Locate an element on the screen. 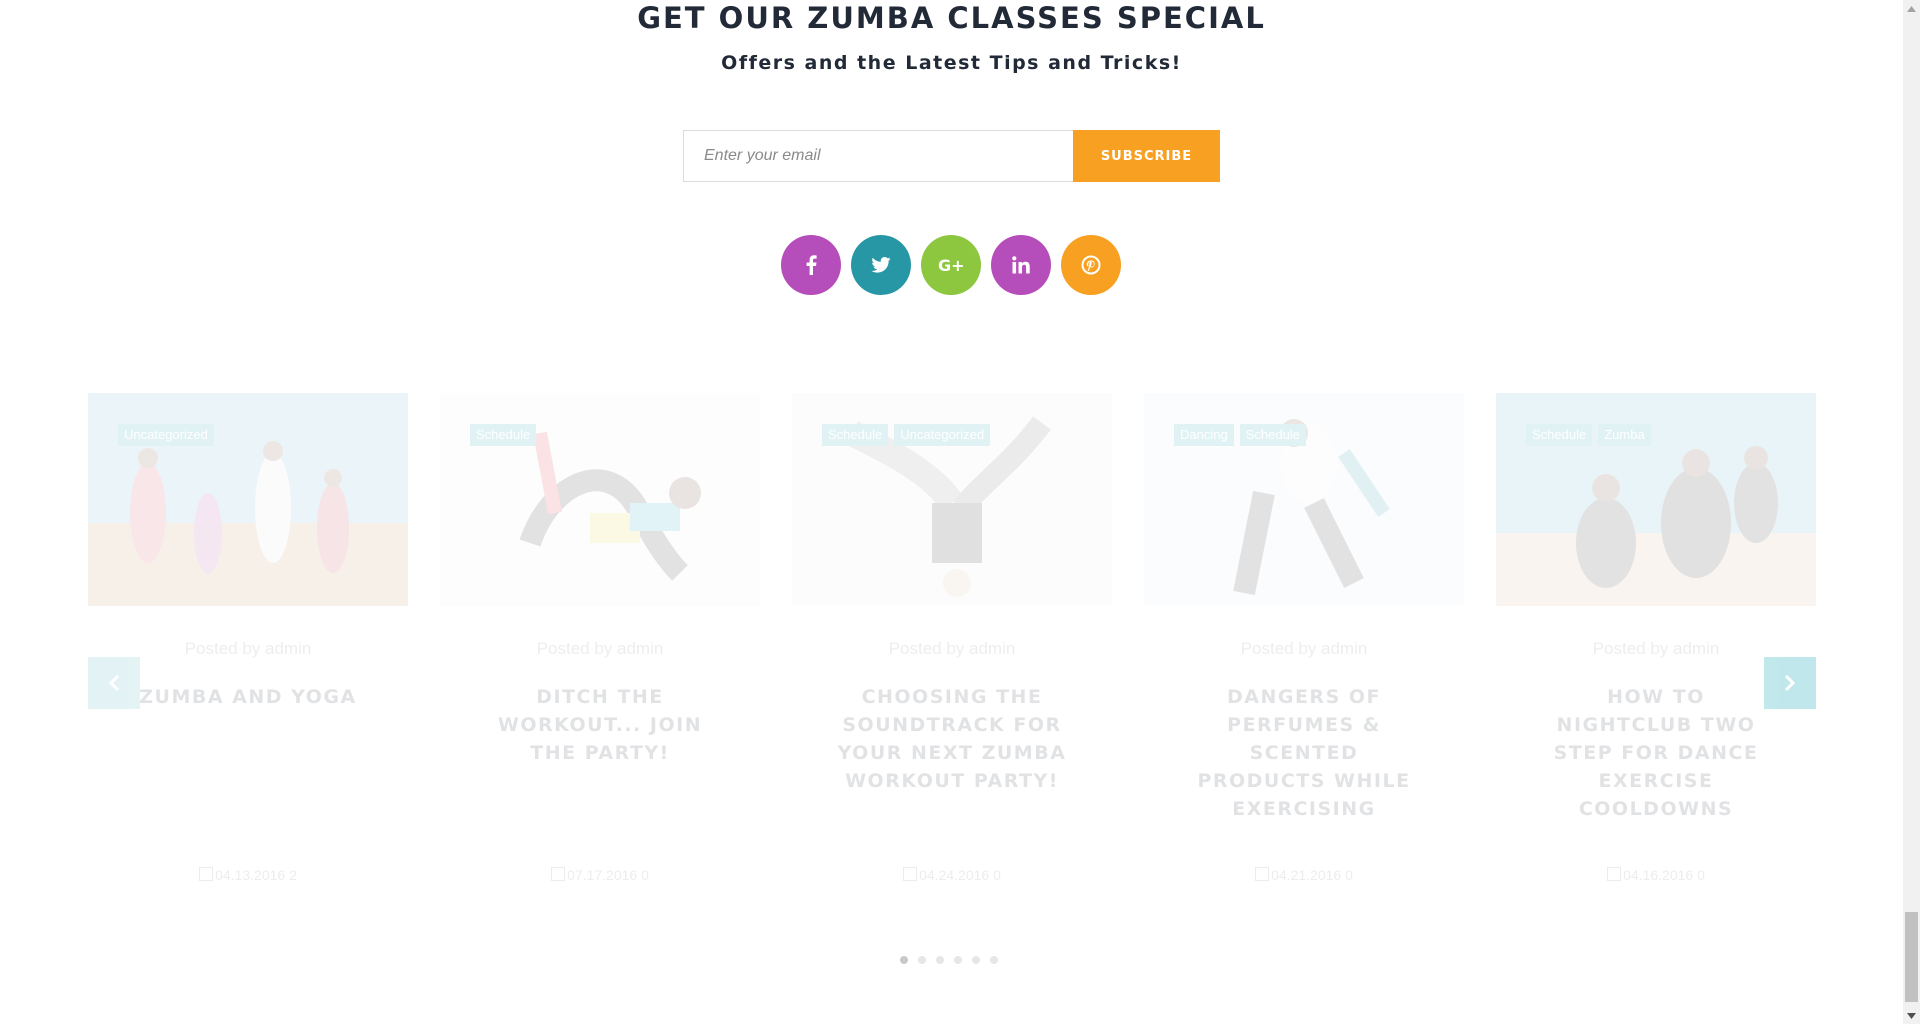  carousel-pagination is located at coordinates (949, 960).